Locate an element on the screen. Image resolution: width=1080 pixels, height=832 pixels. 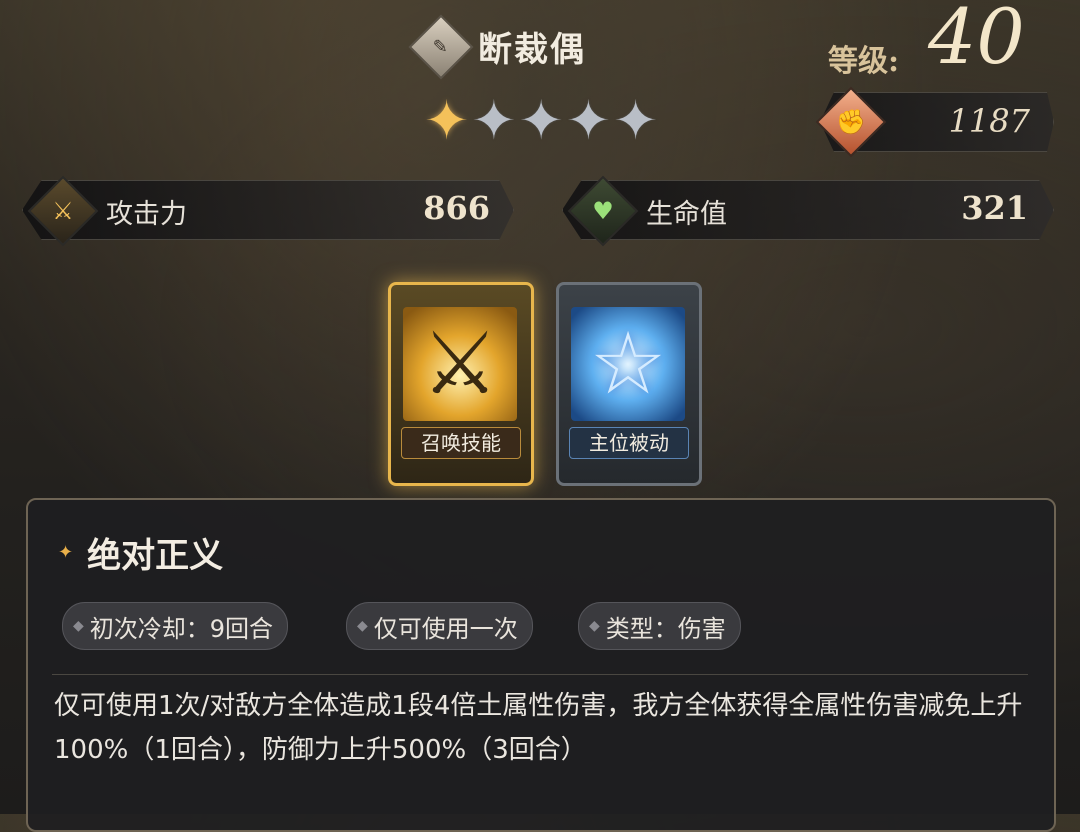
attack-value: 866 is located at coordinates (456, 208).